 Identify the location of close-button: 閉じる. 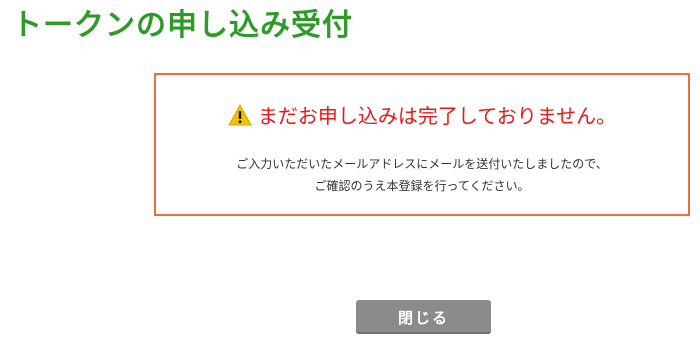
(423, 317).